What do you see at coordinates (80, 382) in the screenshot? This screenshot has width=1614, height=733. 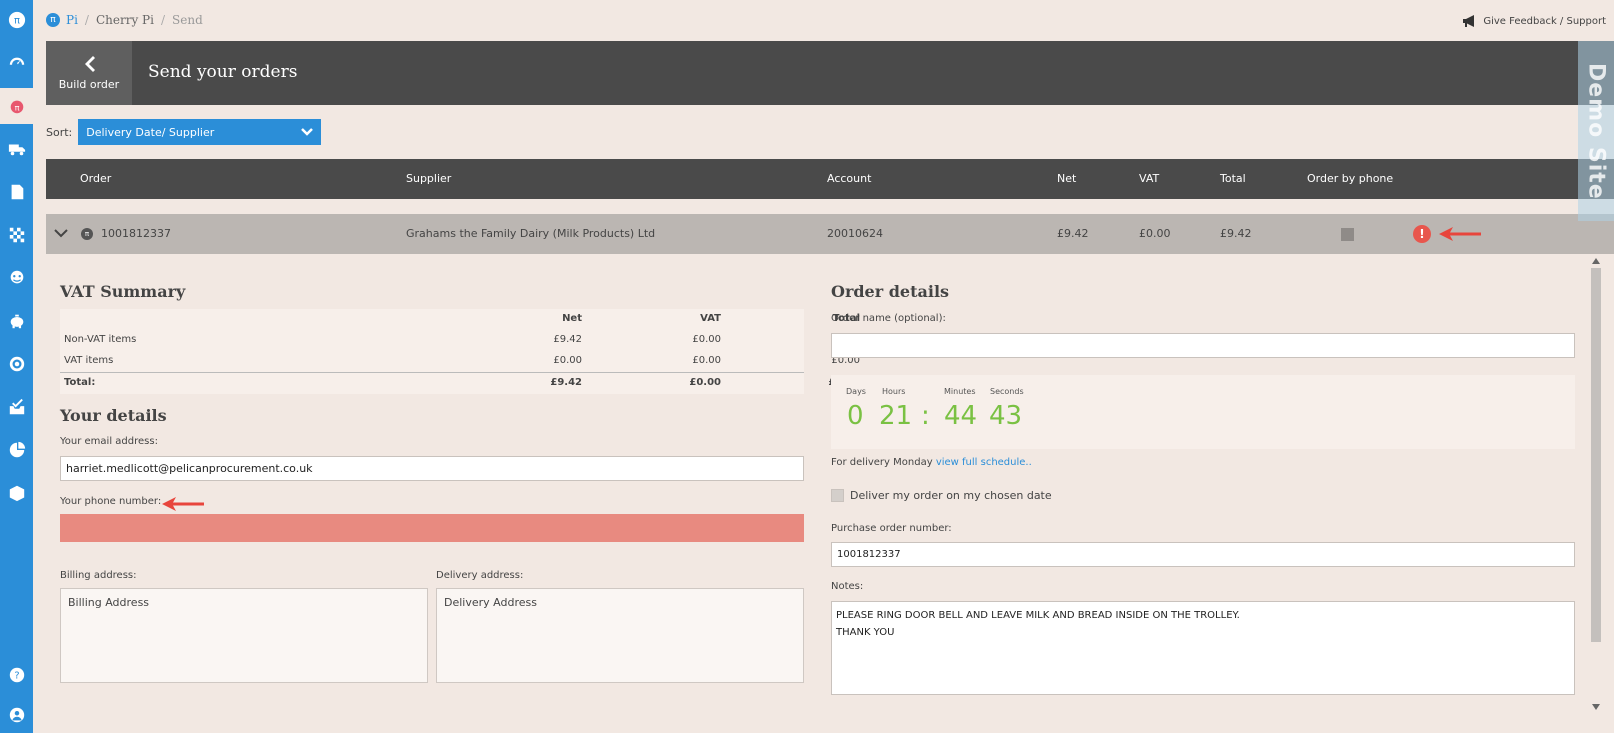 I see `vat-row-label: Total:` at bounding box center [80, 382].